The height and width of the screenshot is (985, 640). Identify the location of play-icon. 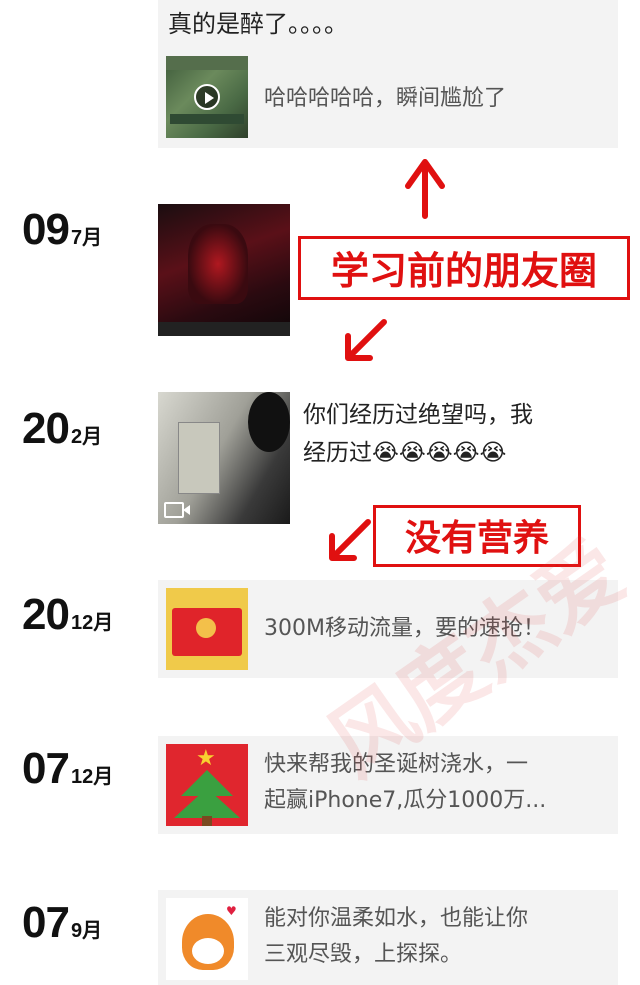
(207, 97).